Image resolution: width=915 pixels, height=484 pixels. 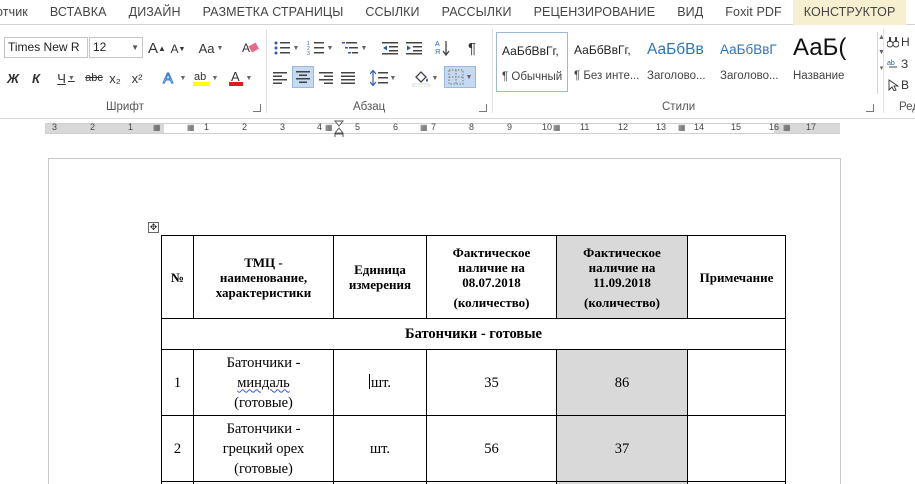 What do you see at coordinates (414, 48) in the screenshot?
I see `increase-indent-button` at bounding box center [414, 48].